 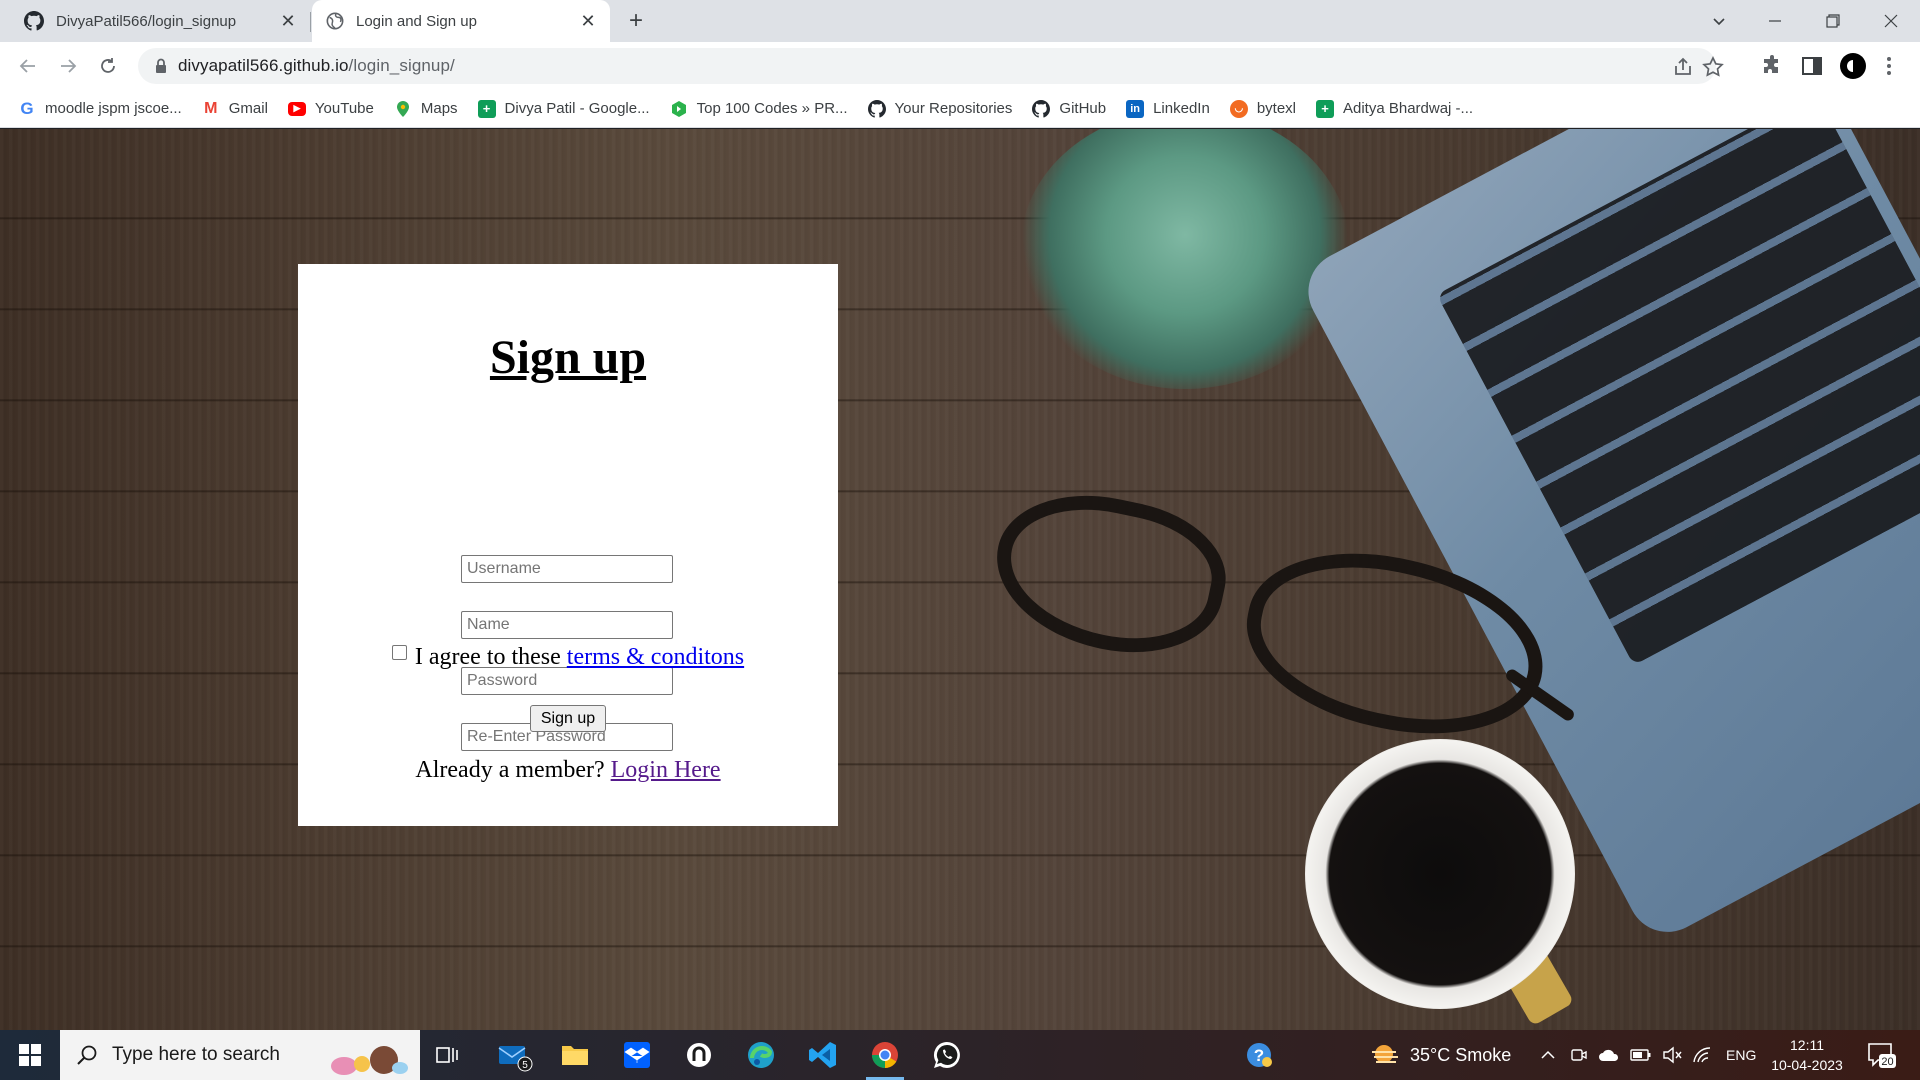 I want to click on youtube-icon: ▶, so click(x=296, y=108).